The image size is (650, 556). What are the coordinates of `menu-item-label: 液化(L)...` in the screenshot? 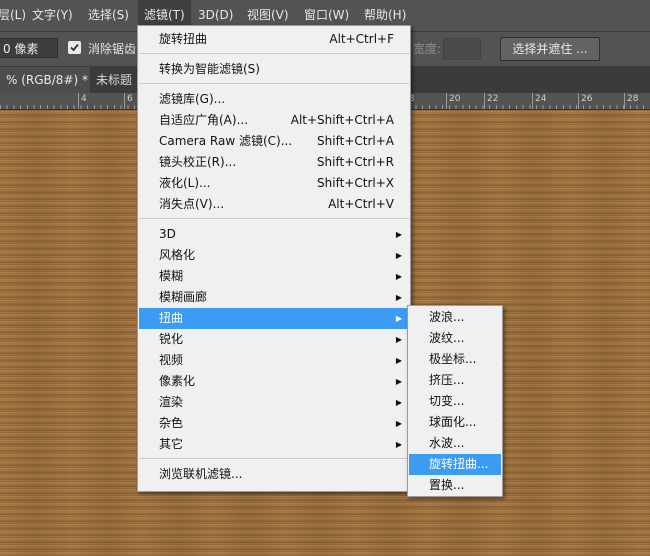 It's located at (185, 183).